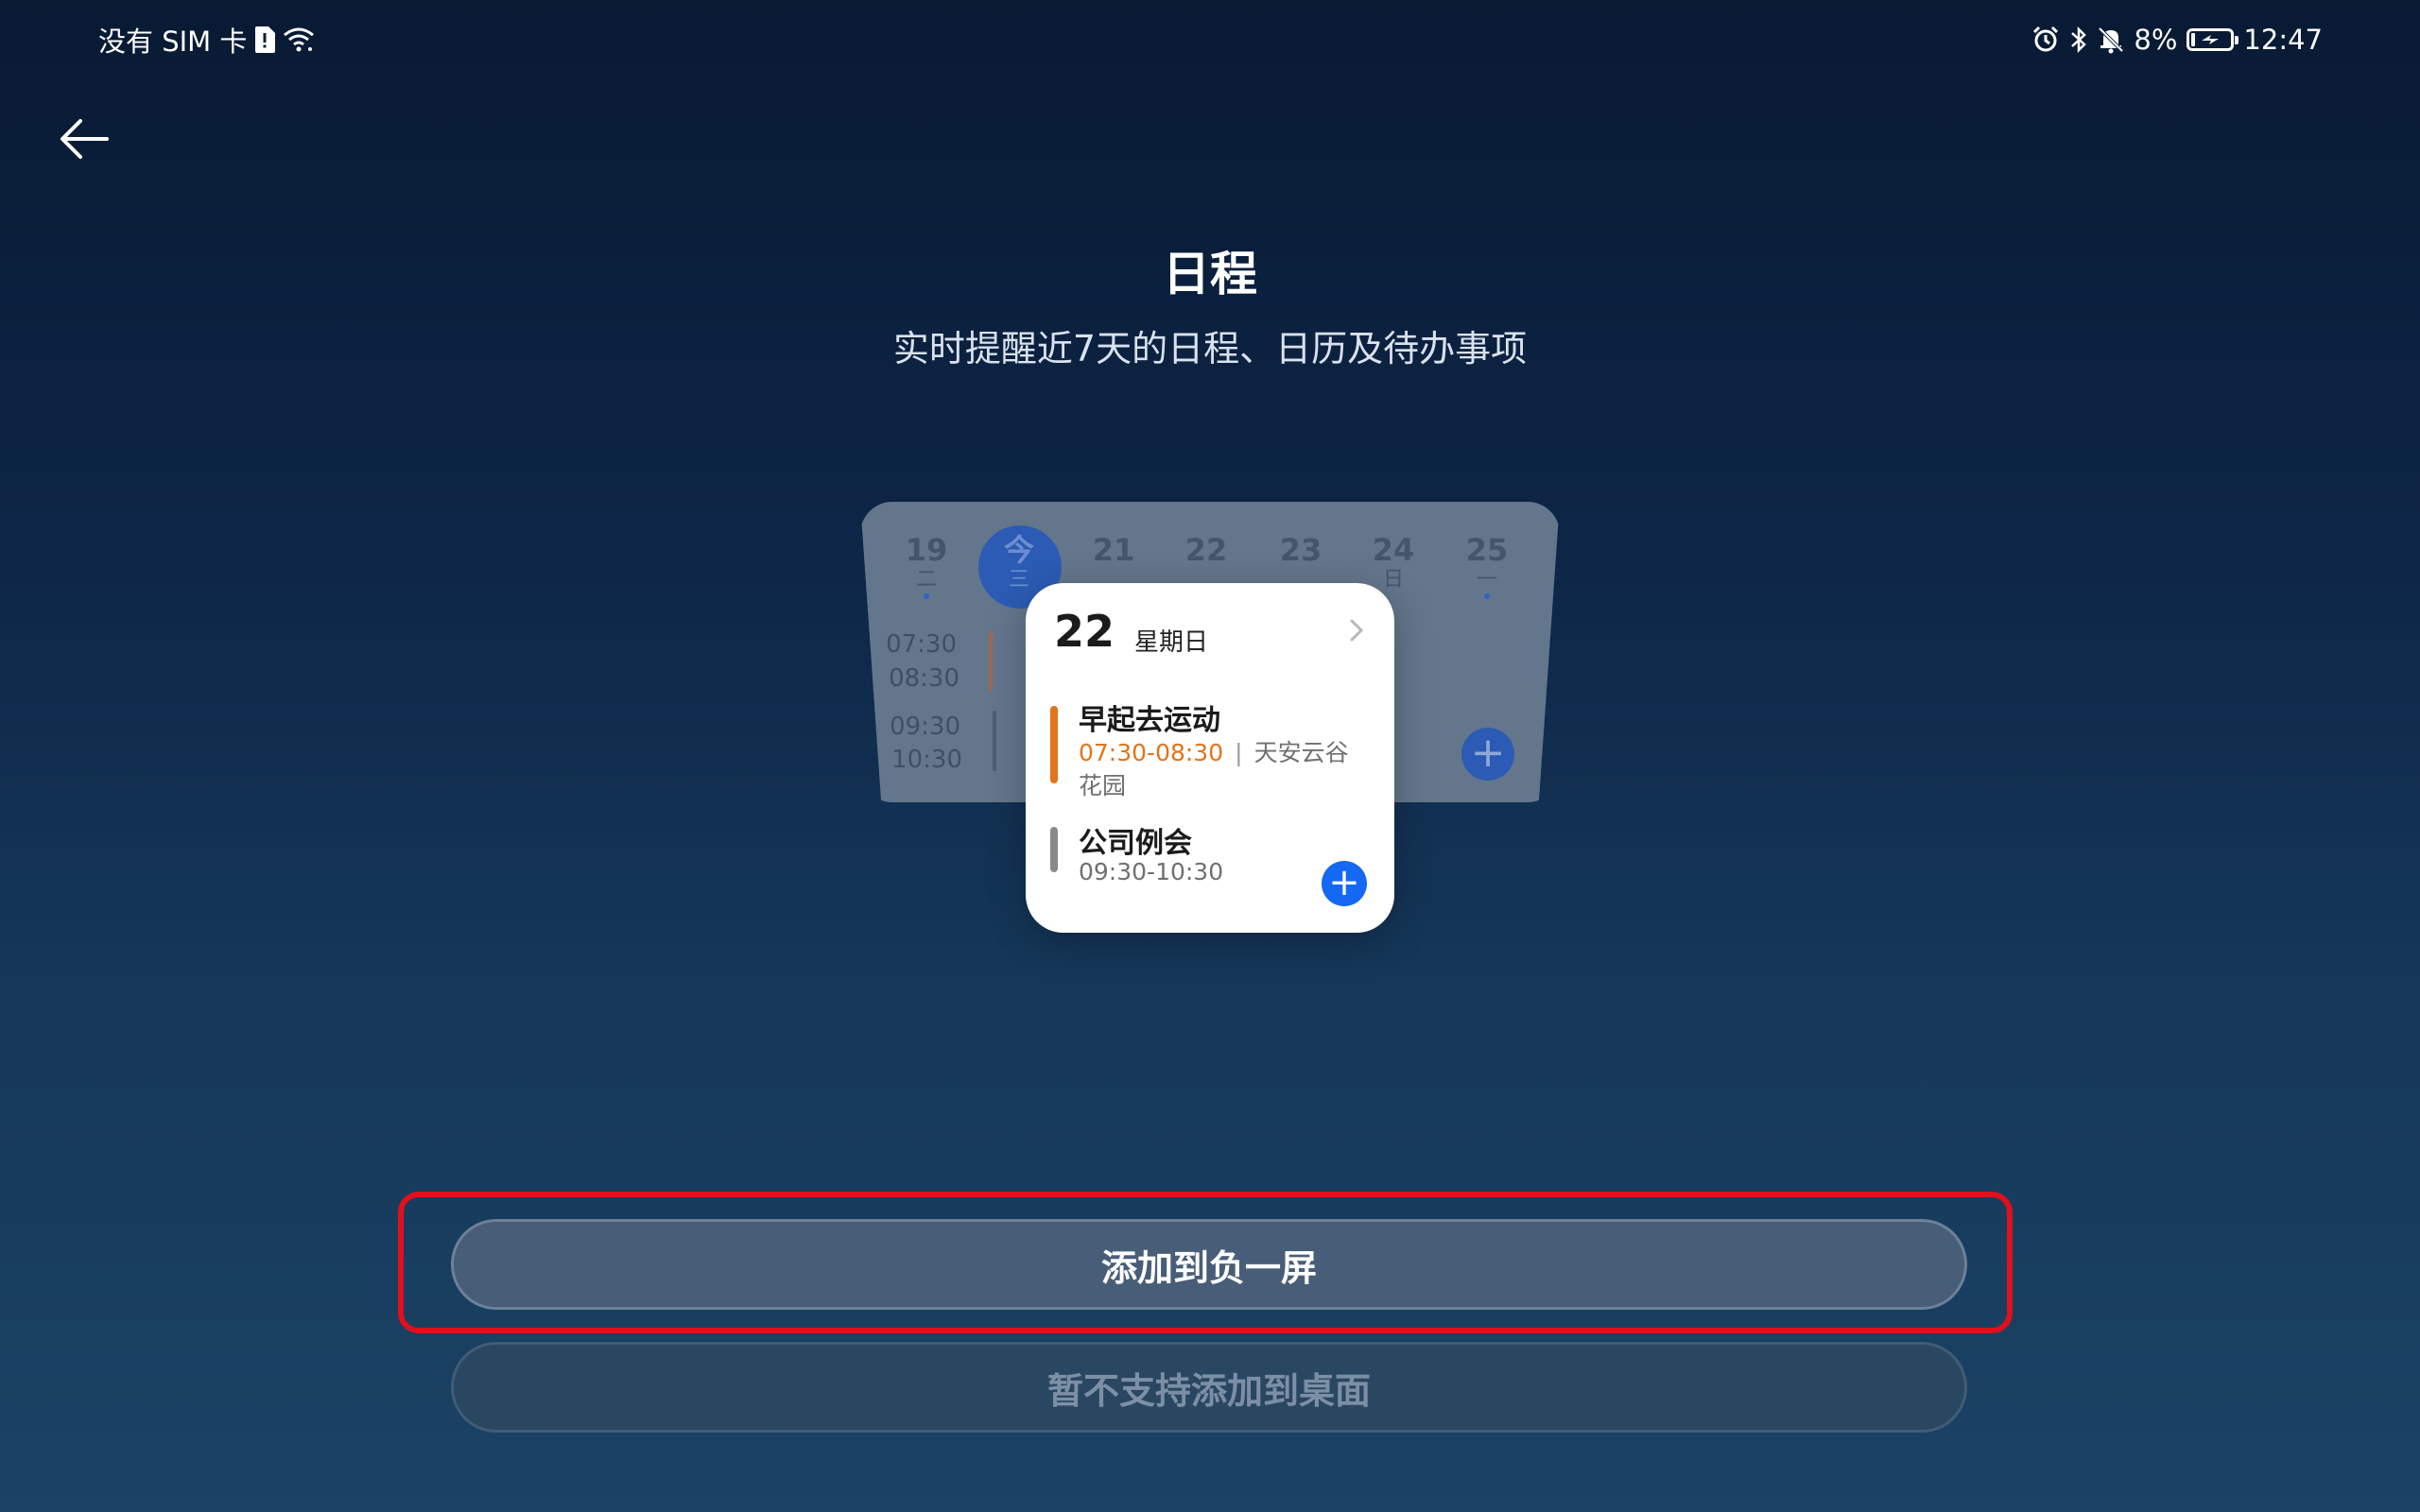 The height and width of the screenshot is (1512, 2420). What do you see at coordinates (1151, 752) in the screenshot?
I see `event-time: 07:30-08:30` at bounding box center [1151, 752].